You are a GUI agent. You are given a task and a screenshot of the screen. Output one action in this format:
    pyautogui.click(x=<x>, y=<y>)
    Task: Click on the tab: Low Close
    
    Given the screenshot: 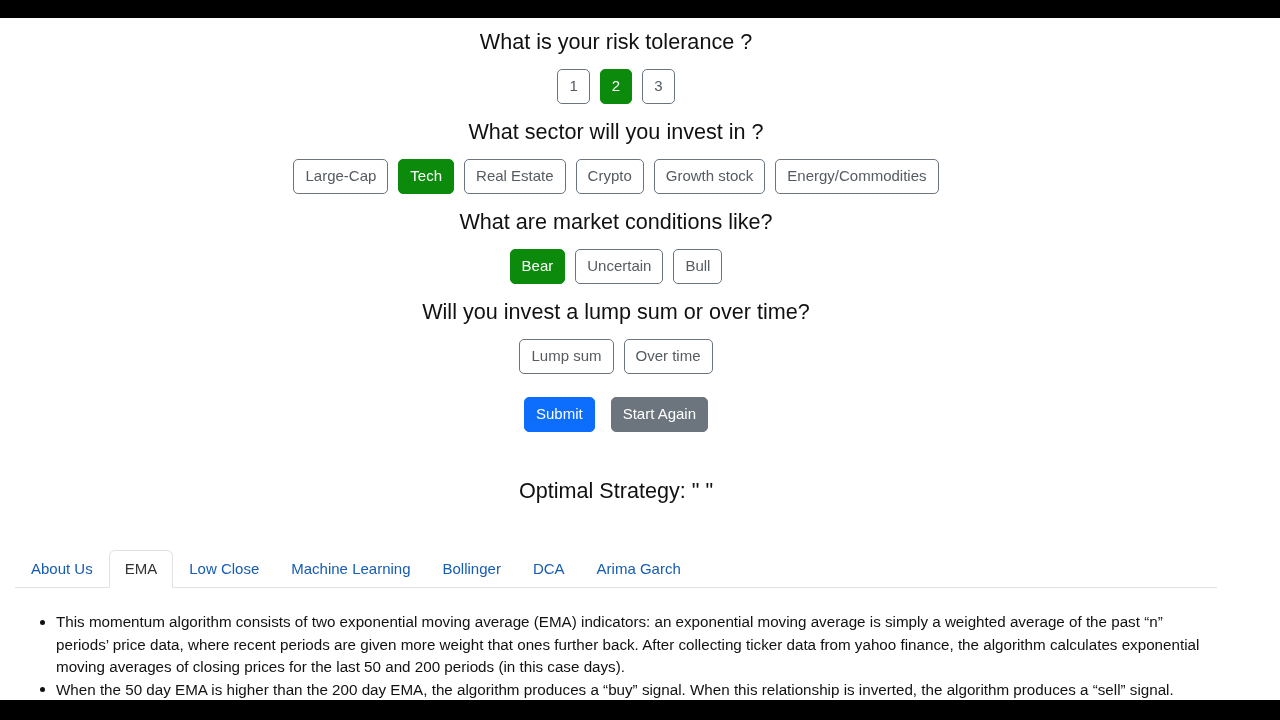 What is the action you would take?
    pyautogui.click(x=224, y=569)
    